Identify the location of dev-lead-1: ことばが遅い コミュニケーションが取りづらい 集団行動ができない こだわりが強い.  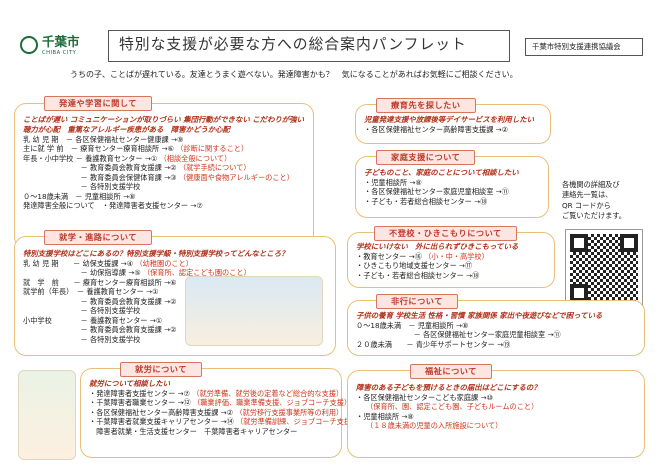
(164, 119).